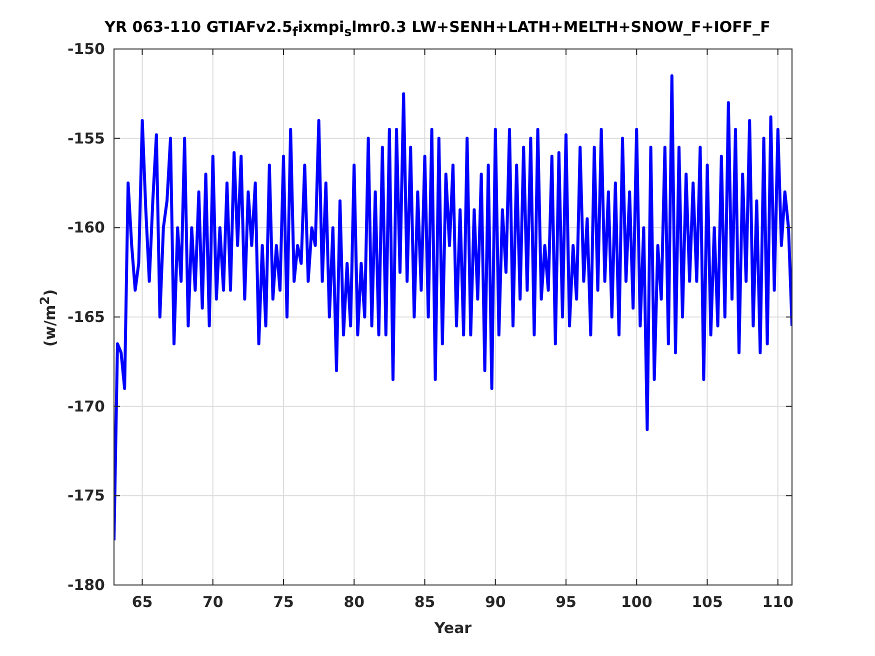 This screenshot has width=875, height=656. Describe the element at coordinates (86, 317) in the screenshot. I see `y-tick-label: -165` at that location.